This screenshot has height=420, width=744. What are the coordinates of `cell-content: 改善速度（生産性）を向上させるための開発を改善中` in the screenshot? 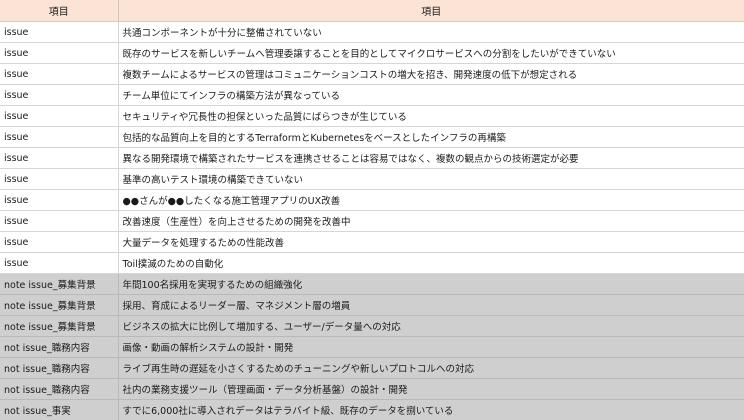 It's located at (431, 221).